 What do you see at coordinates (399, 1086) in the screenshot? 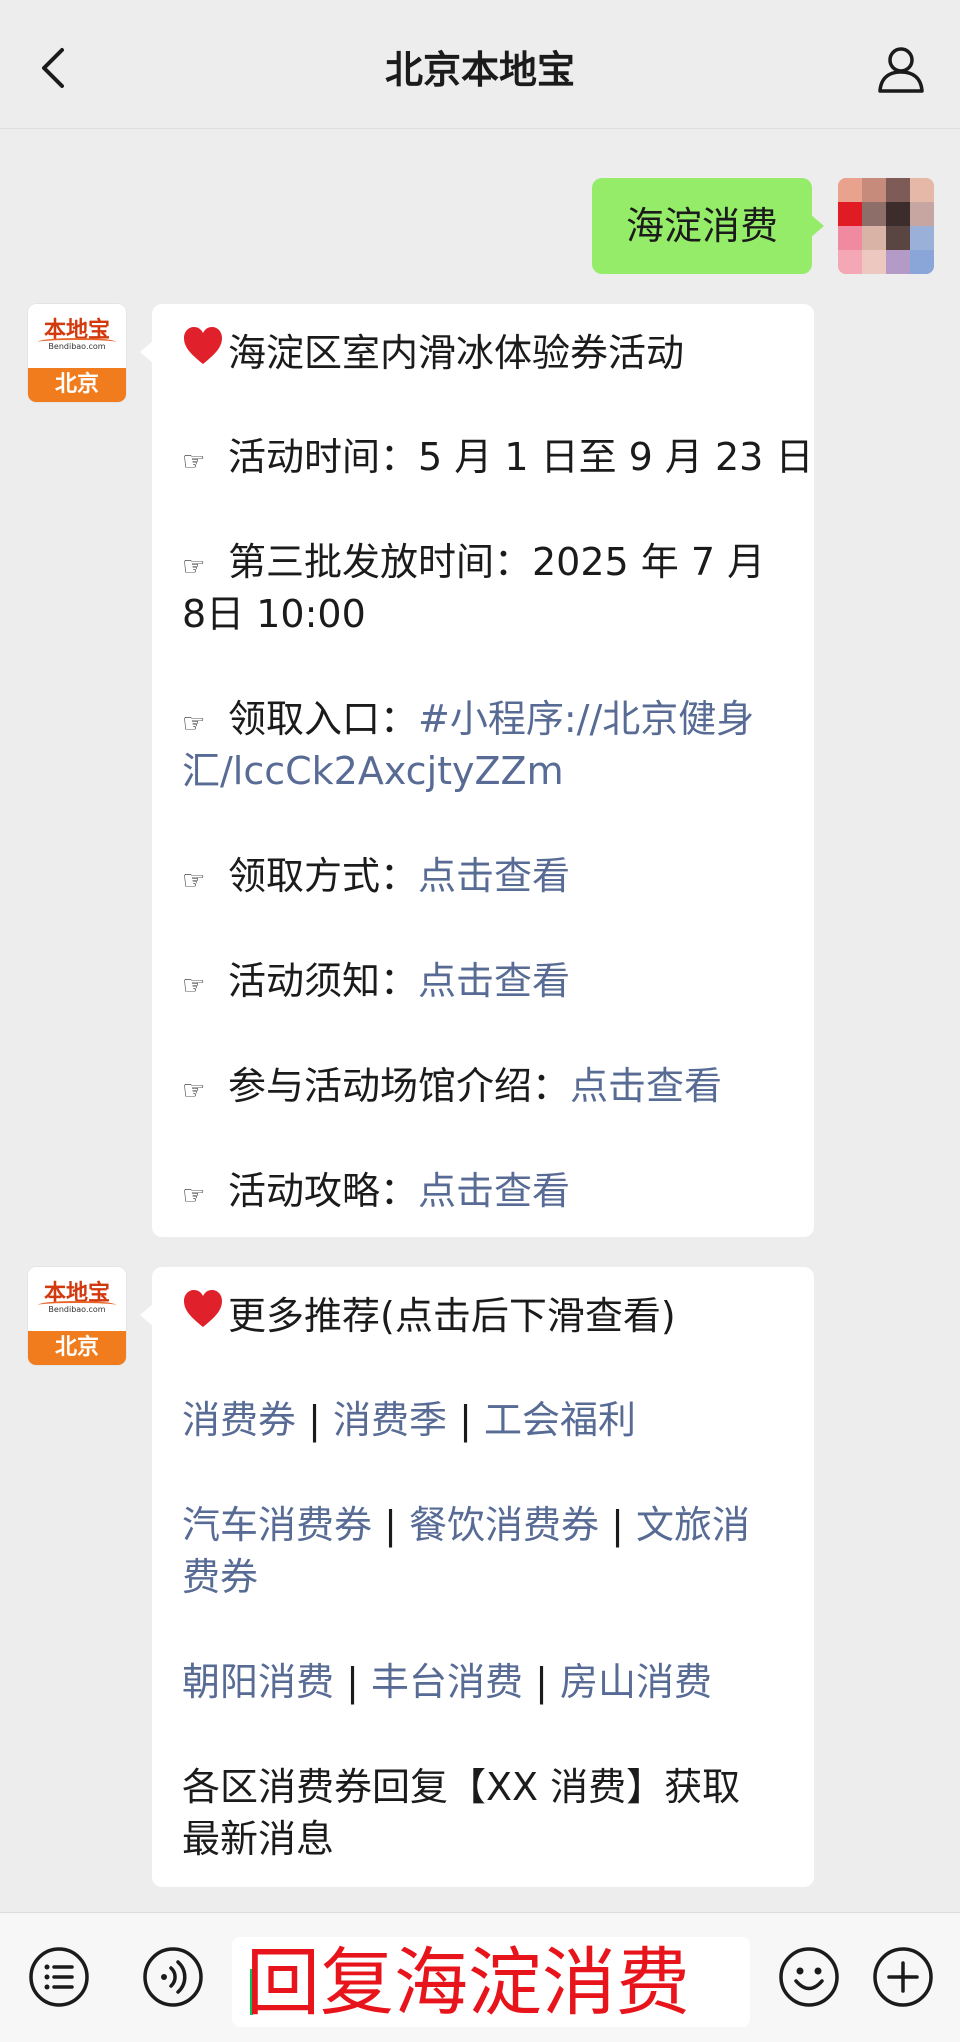
I see `info-line-text: 参与活动场馆介绍：` at bounding box center [399, 1086].